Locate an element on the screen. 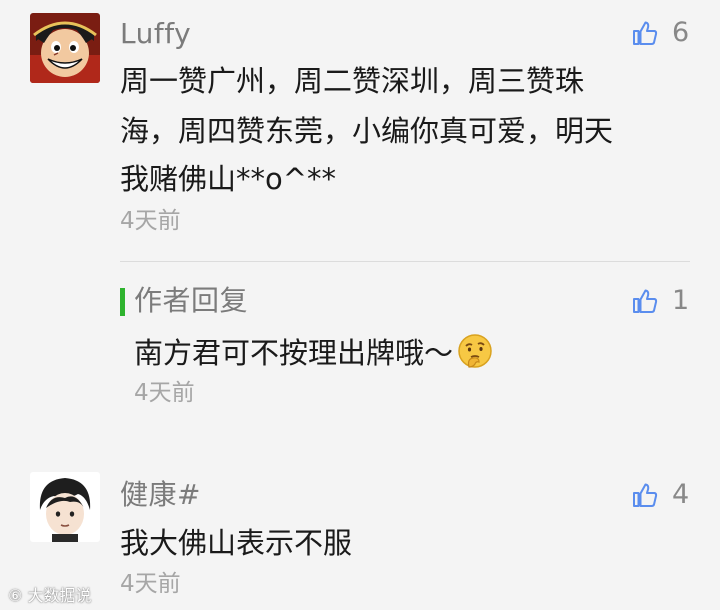 Image resolution: width=720 pixels, height=610 pixels. comment-text-line: 我大佛山表示不服 is located at coordinates (236, 543).